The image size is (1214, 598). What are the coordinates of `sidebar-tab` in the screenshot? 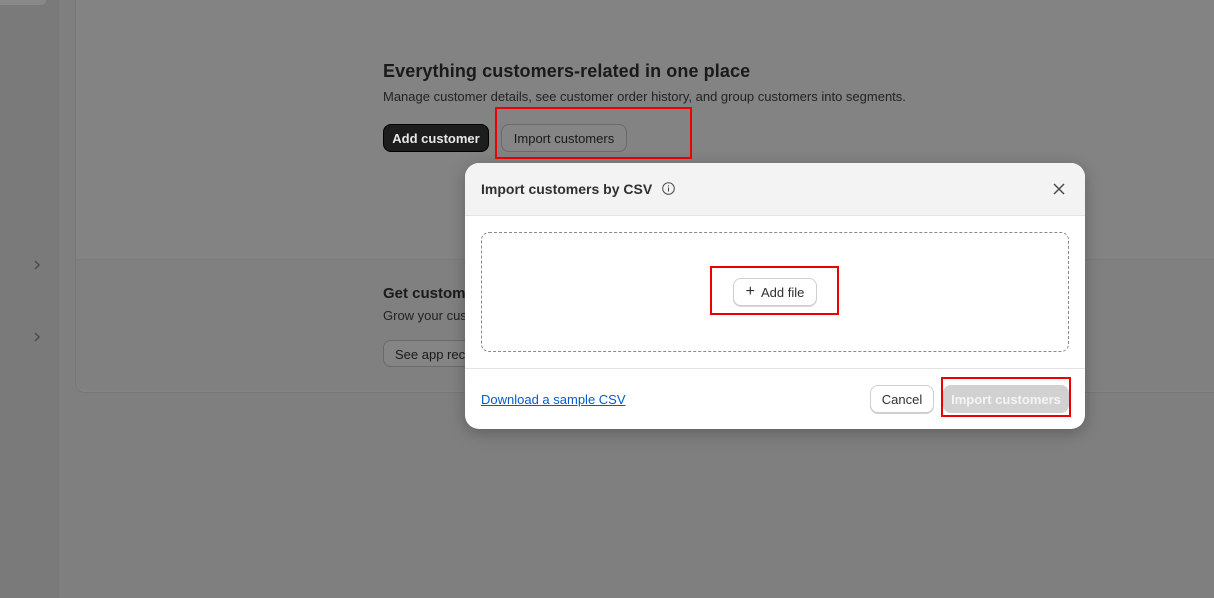 It's located at (23, 2).